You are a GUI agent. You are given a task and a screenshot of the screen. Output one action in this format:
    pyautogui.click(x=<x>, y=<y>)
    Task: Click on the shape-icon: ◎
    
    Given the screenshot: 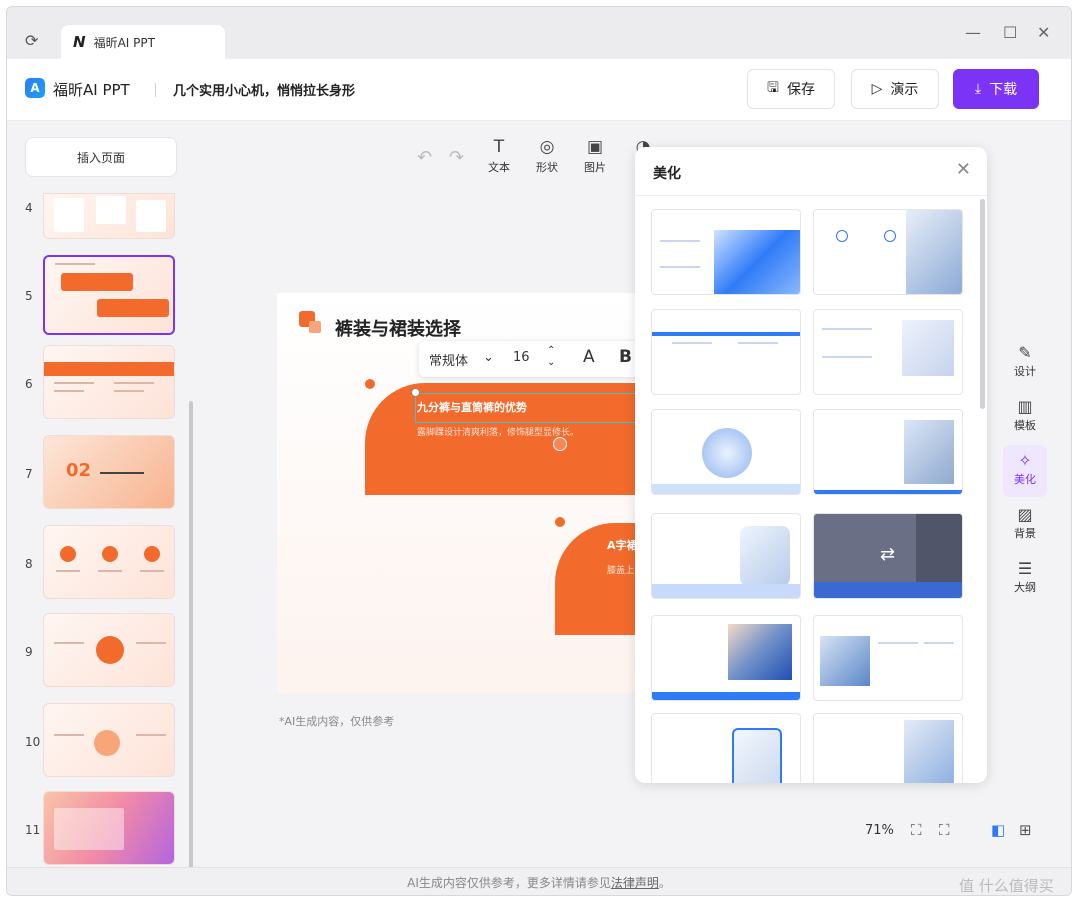 What is the action you would take?
    pyautogui.click(x=547, y=147)
    